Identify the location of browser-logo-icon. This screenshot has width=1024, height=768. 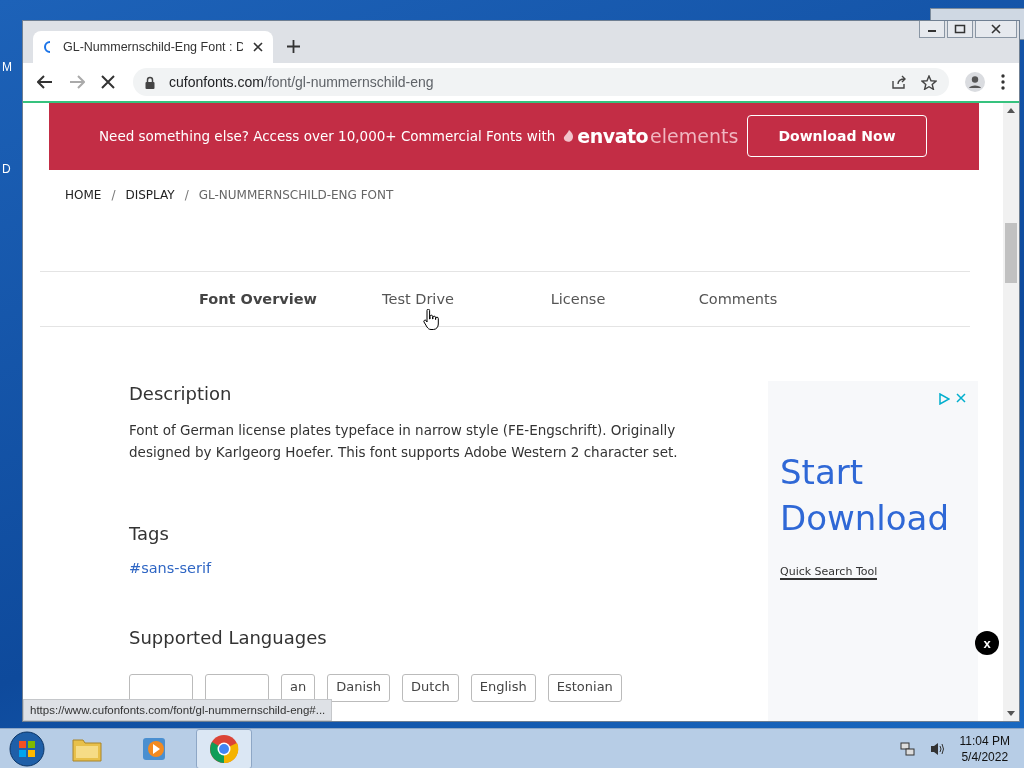
(224, 748).